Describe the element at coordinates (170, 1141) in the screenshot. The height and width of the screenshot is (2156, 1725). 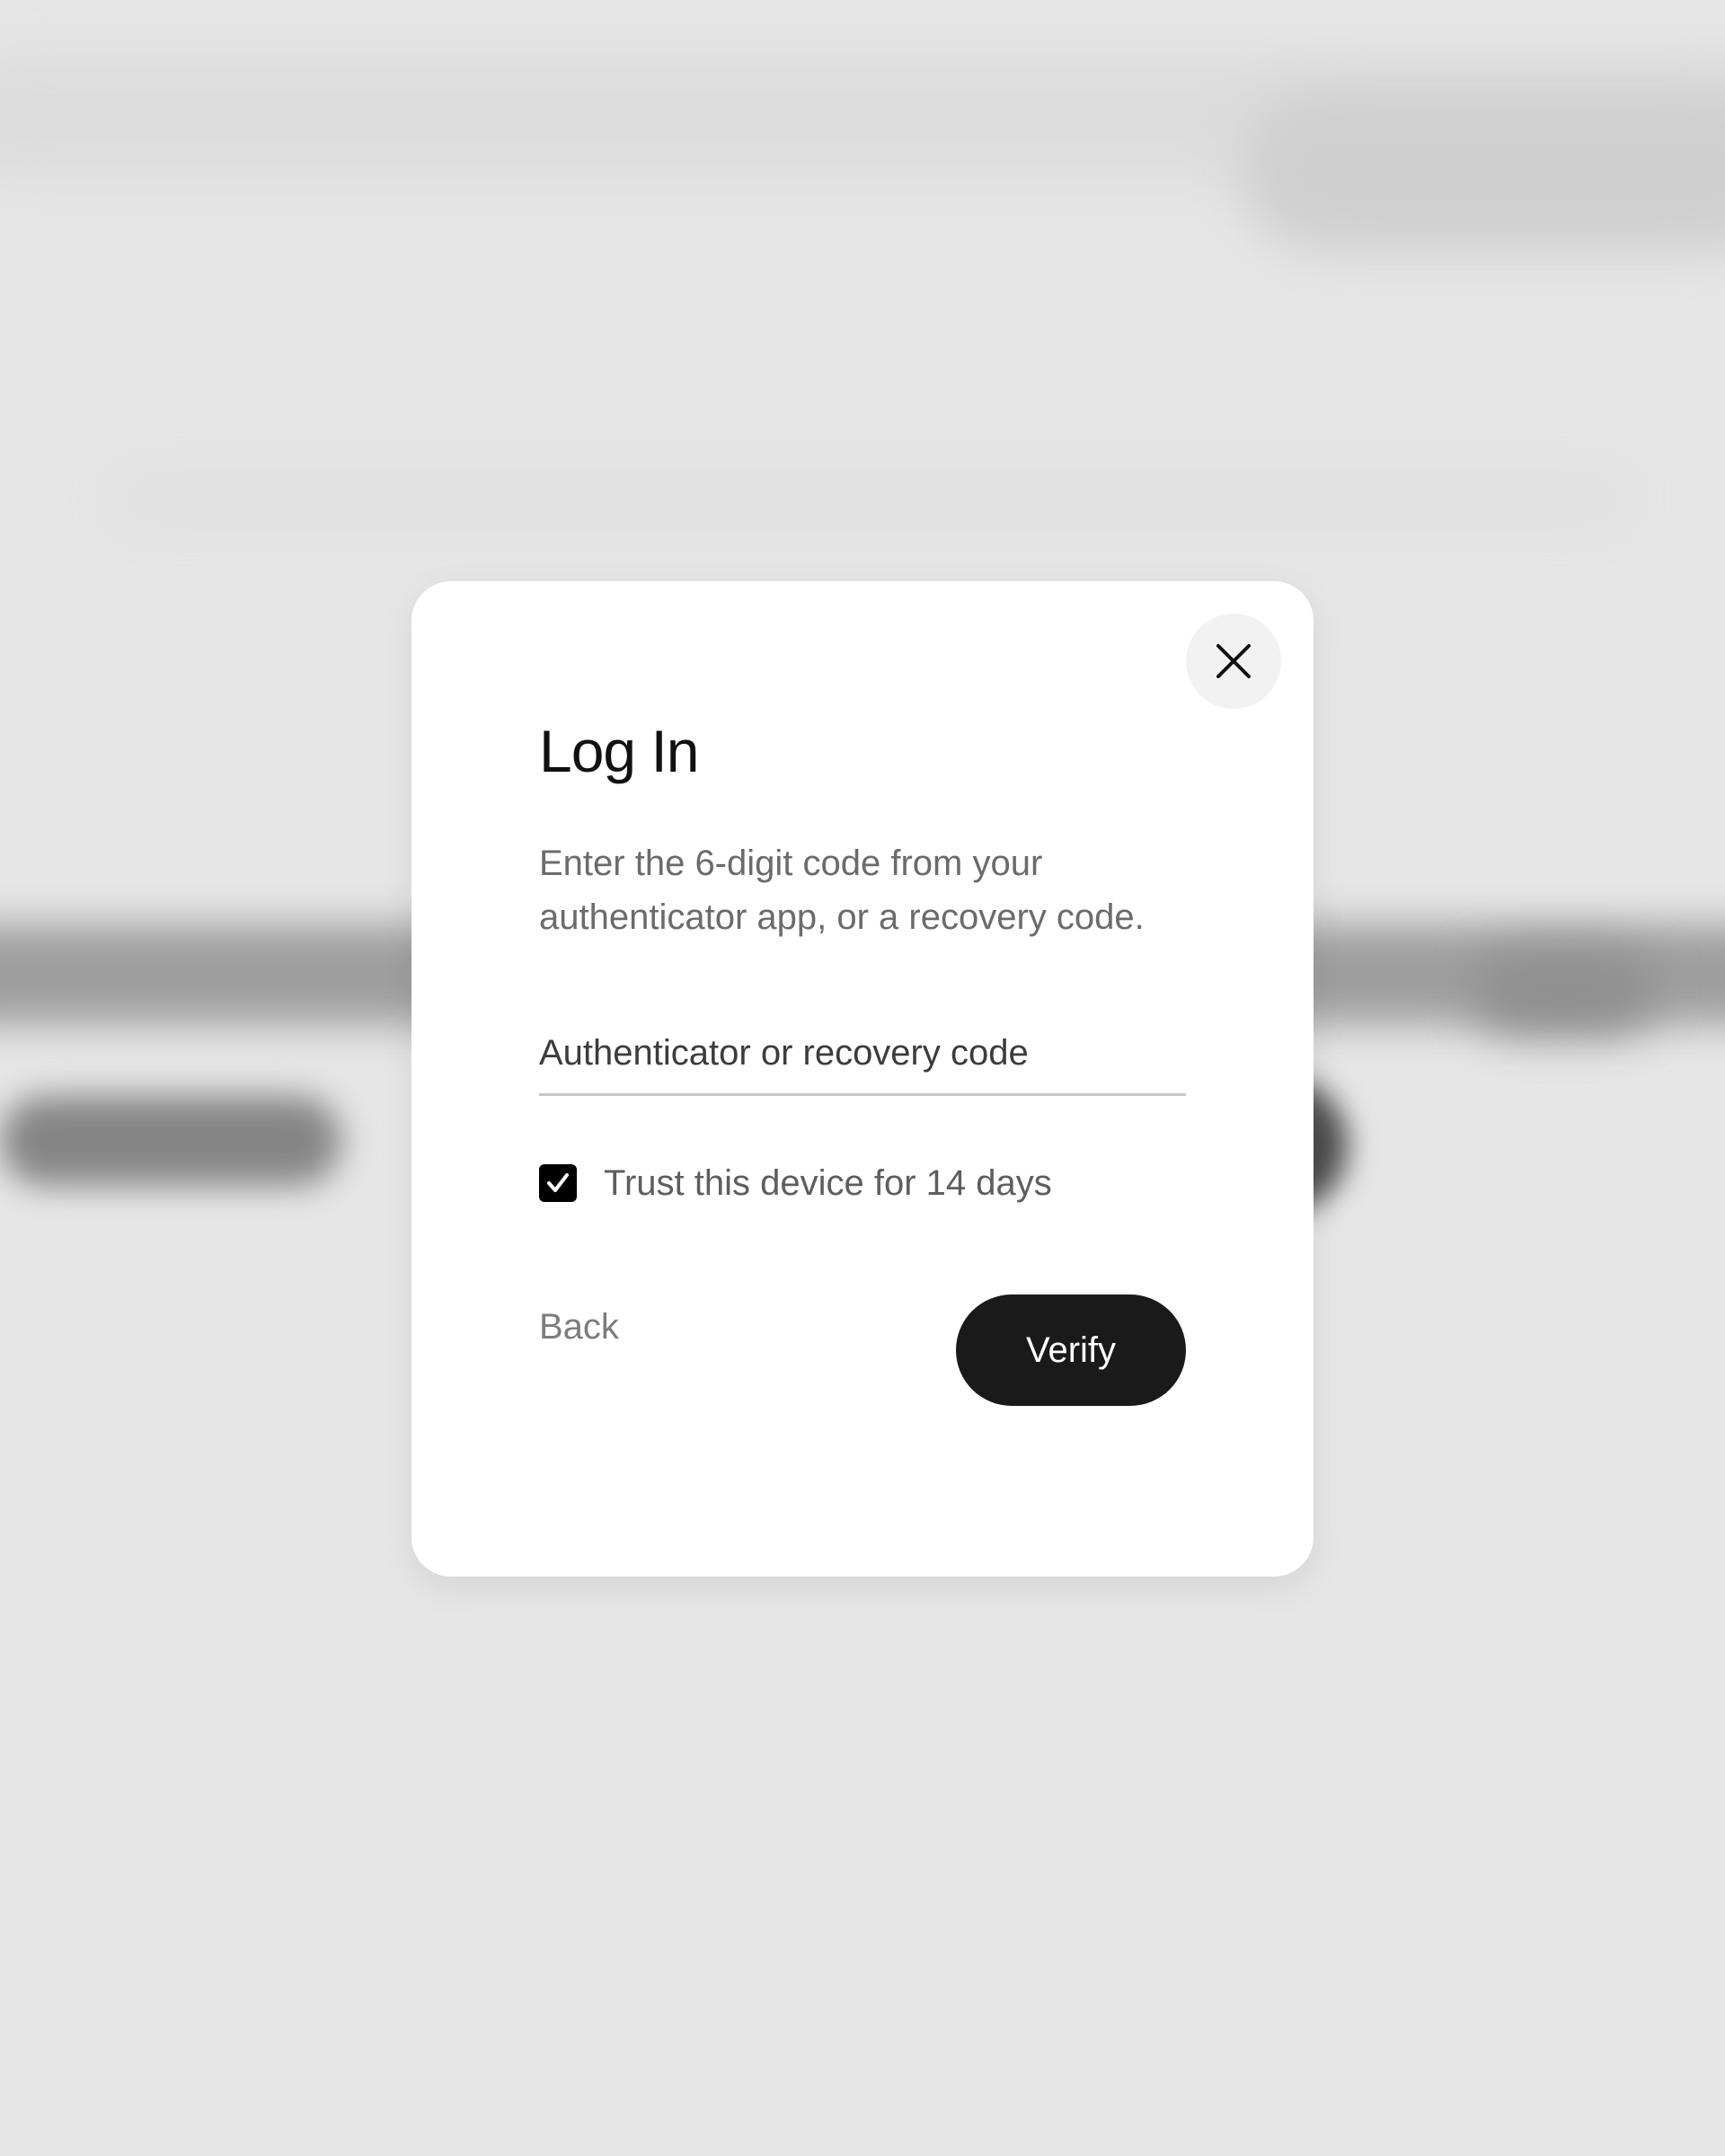
I see `background-pill-button-blur` at that location.